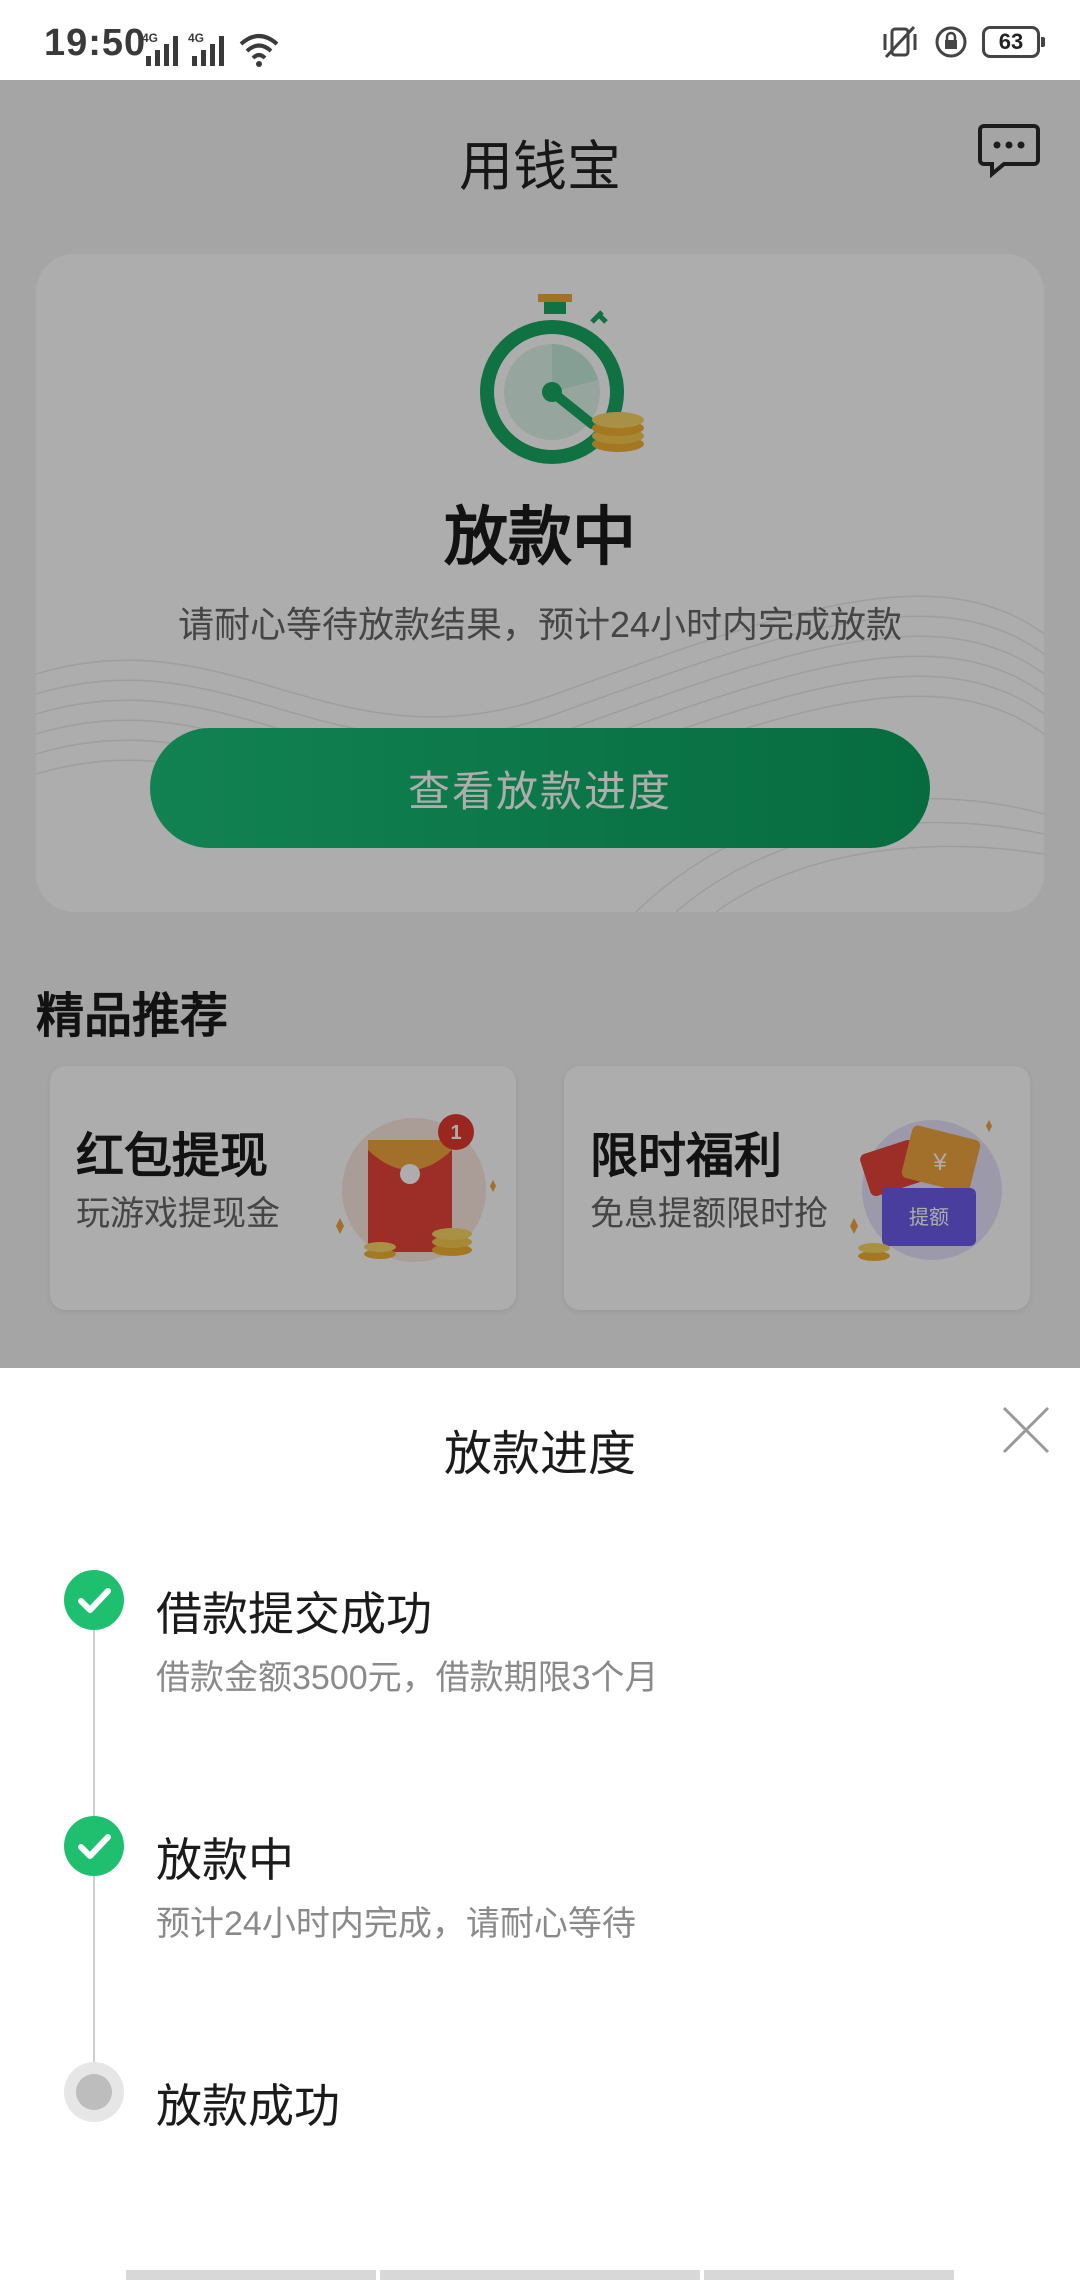  What do you see at coordinates (206, 48) in the screenshot?
I see `signal-icon-2: 4G` at bounding box center [206, 48].